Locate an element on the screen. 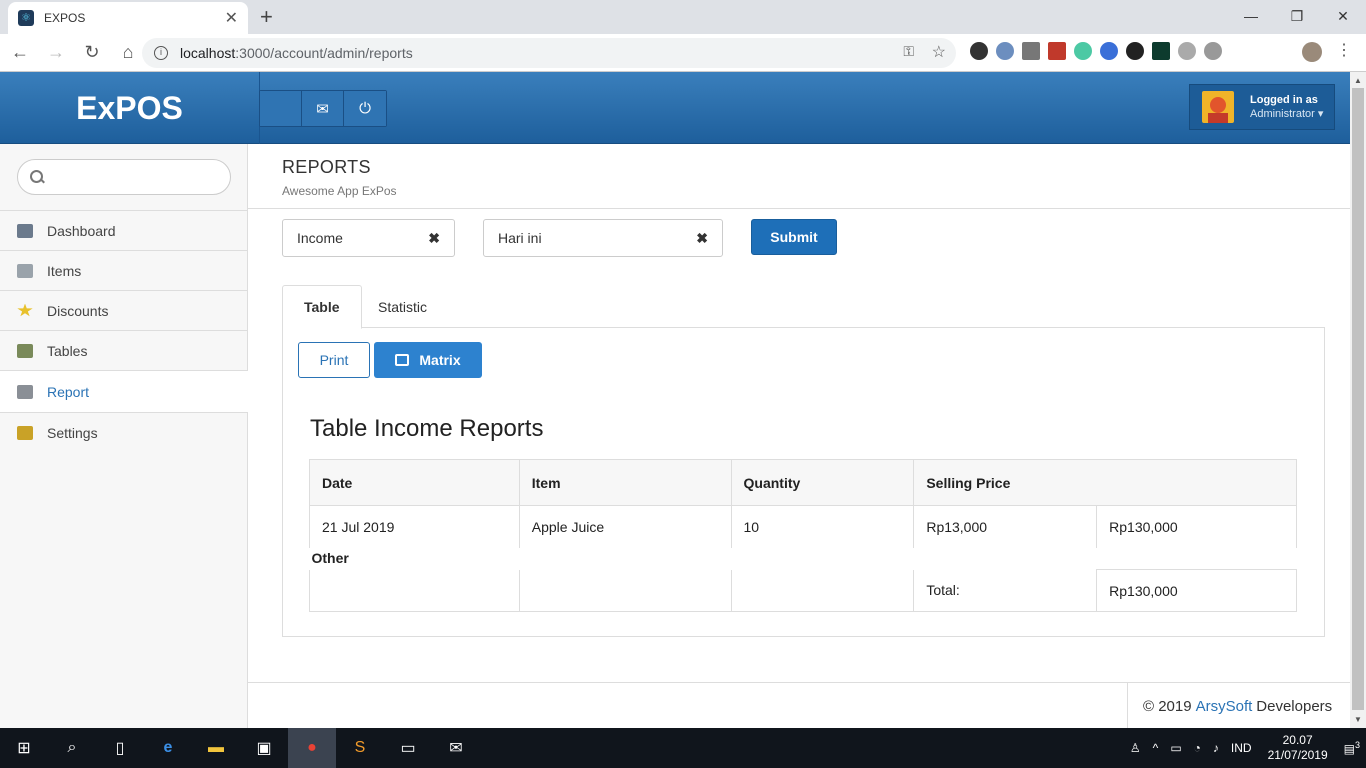 Image resolution: width=1366 pixels, height=768 pixels. reload-icon: ↻ is located at coordinates (92, 52).